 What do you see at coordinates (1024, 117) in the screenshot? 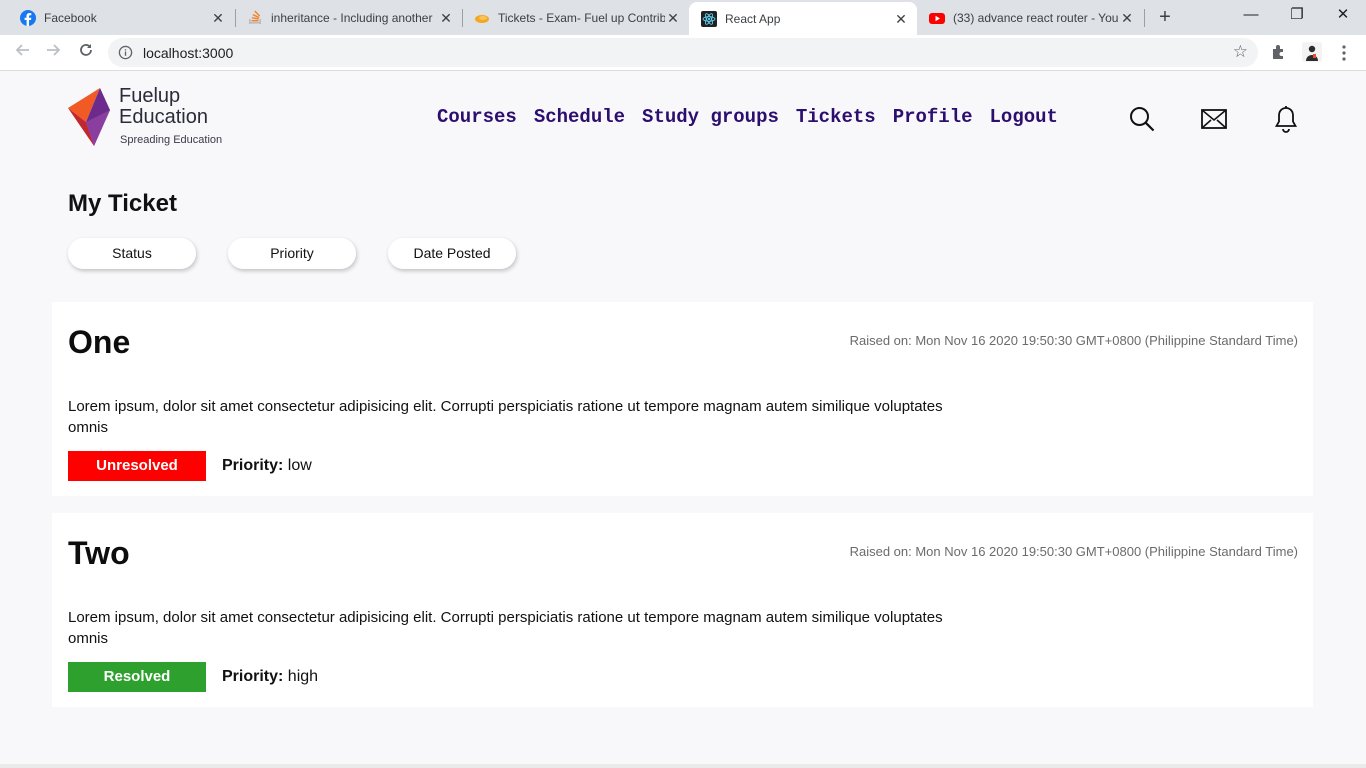
I see `nav-logout: Logout` at bounding box center [1024, 117].